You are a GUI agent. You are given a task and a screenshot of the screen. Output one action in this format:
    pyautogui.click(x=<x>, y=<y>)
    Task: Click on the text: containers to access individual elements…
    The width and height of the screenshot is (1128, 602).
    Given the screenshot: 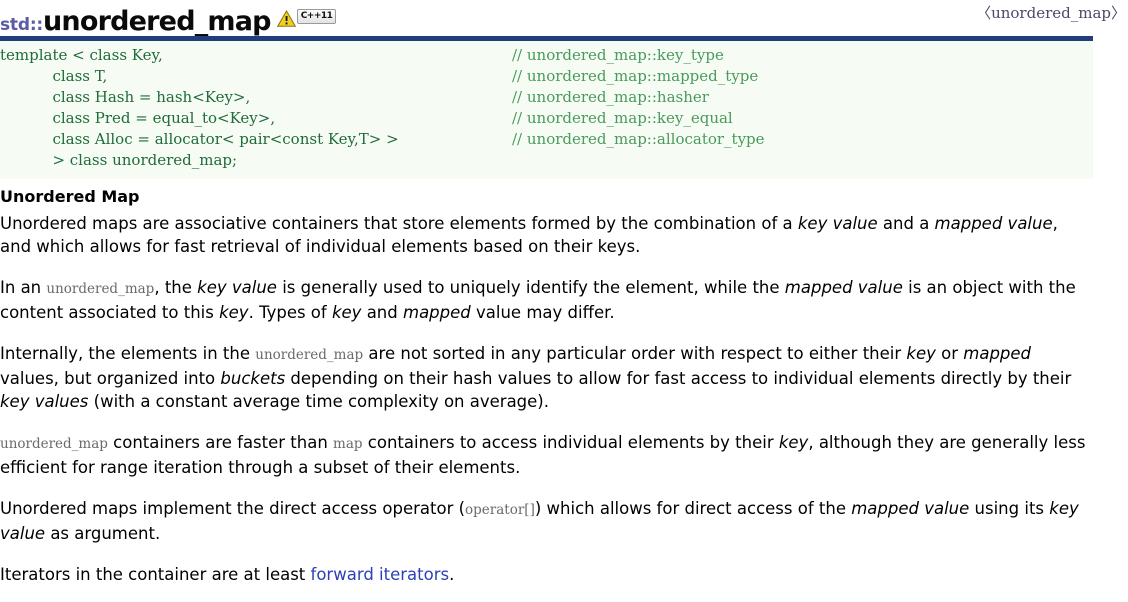 What is the action you would take?
    pyautogui.click(x=570, y=442)
    